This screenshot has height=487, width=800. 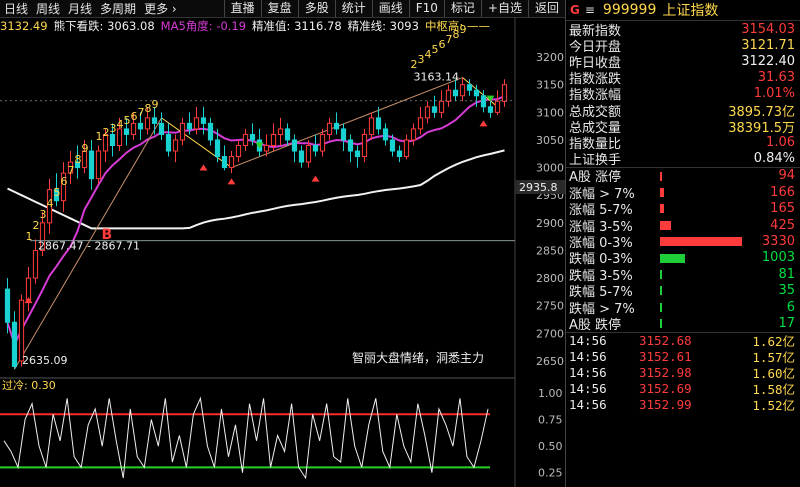 I want to click on count-label: 2, so click(x=36, y=225).